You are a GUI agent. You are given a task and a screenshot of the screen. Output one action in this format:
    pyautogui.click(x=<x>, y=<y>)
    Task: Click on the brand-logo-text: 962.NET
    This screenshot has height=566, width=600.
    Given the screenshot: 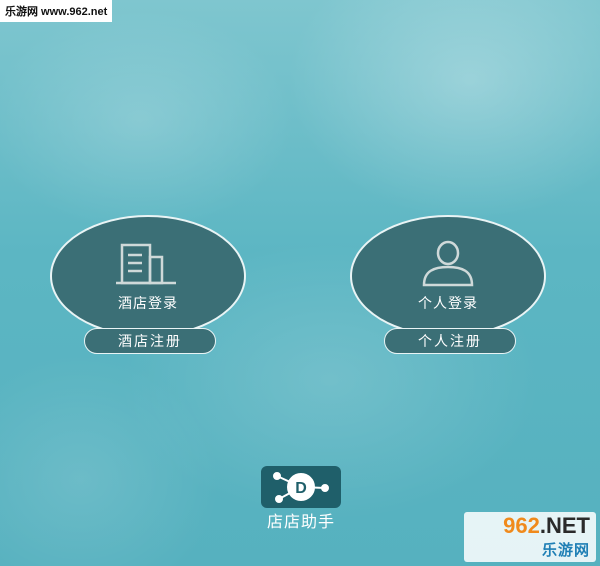 What is the action you would take?
    pyautogui.click(x=546, y=525)
    